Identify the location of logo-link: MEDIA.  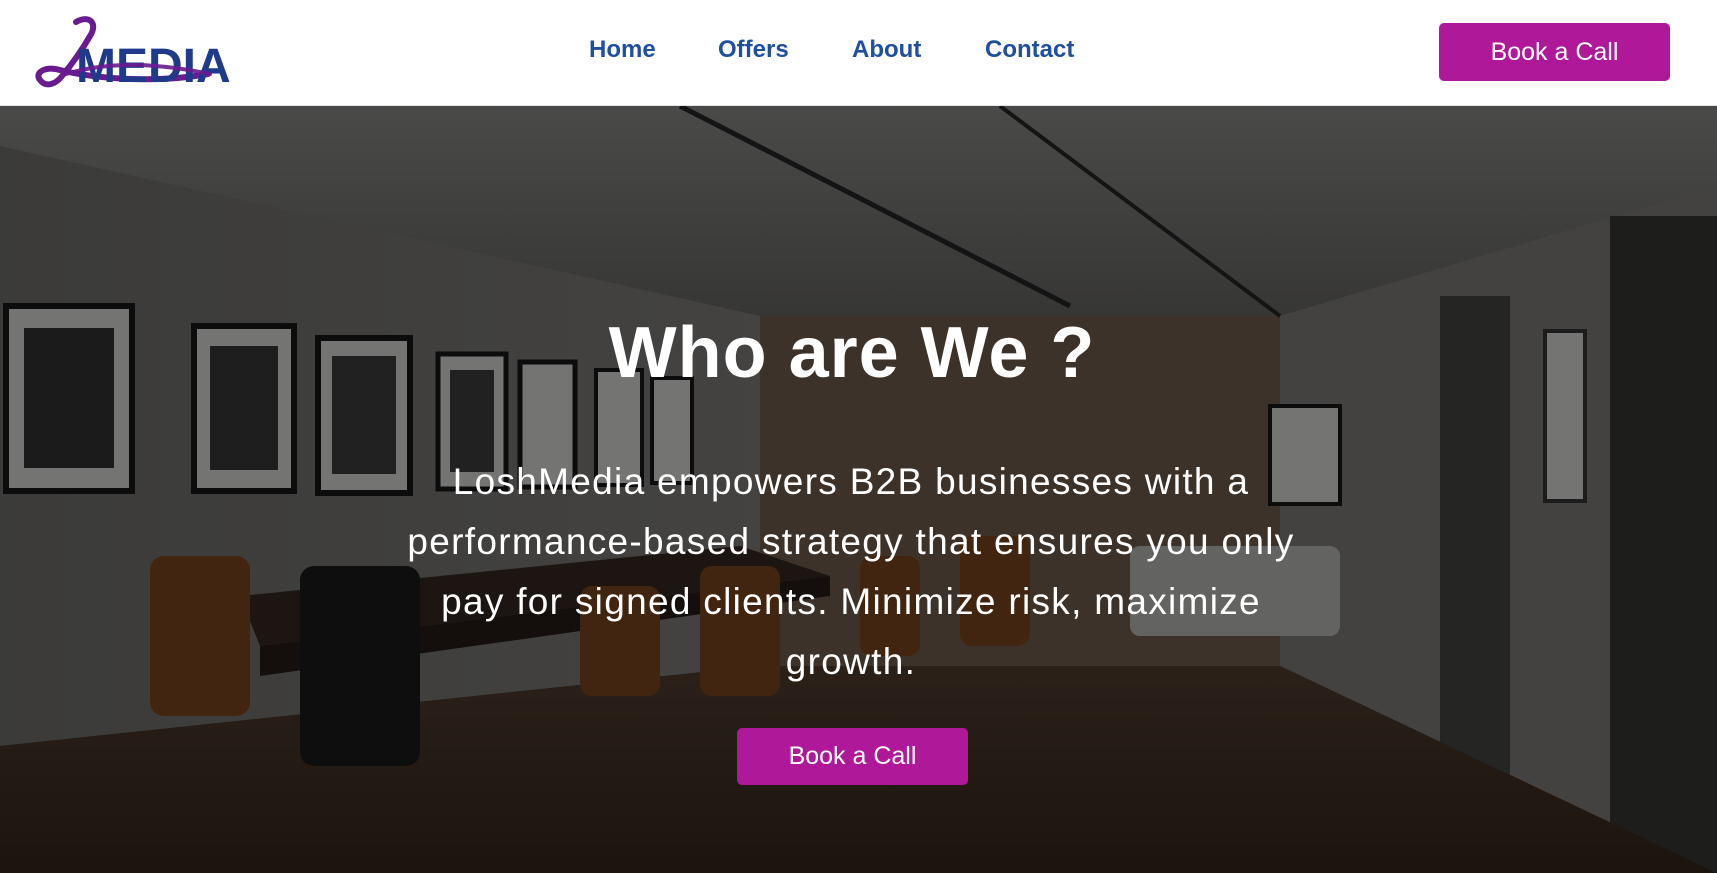
(132, 54).